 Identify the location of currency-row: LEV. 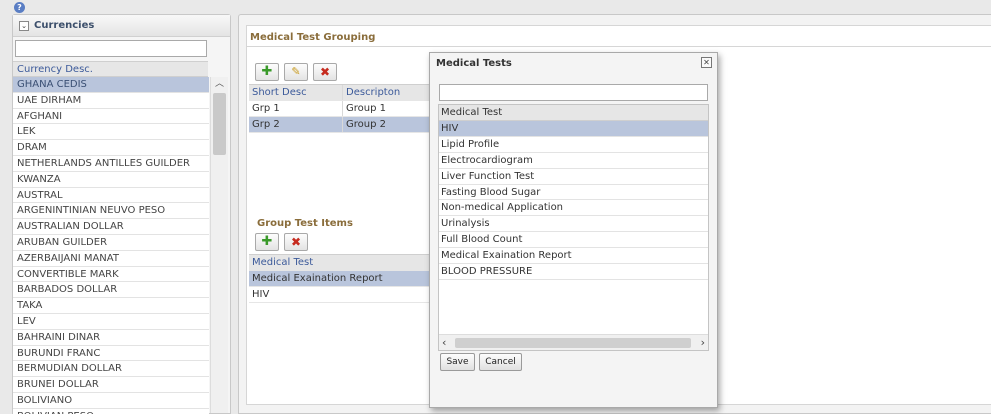
(111, 321).